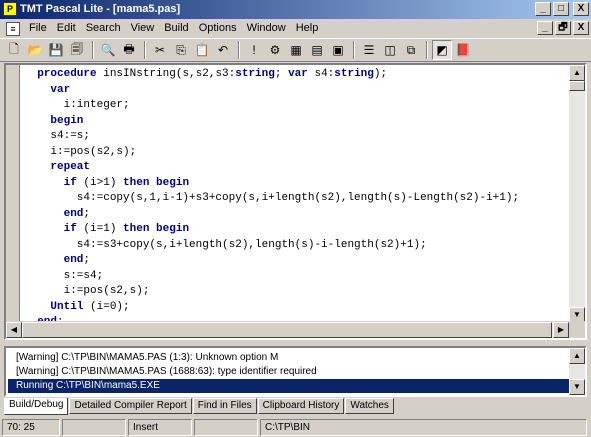  Describe the element at coordinates (275, 50) in the screenshot. I see `build-icon: ⚙` at that location.